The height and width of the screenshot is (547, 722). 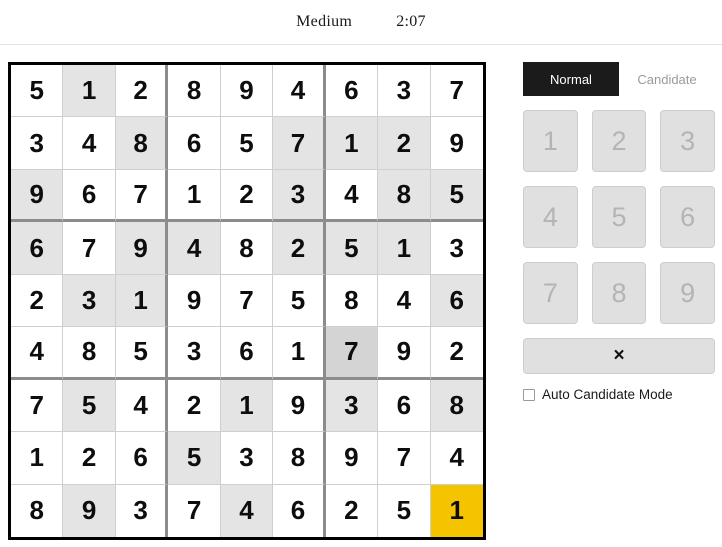 What do you see at coordinates (352, 406) in the screenshot?
I see `sudoku-cell-r7c7: 3` at bounding box center [352, 406].